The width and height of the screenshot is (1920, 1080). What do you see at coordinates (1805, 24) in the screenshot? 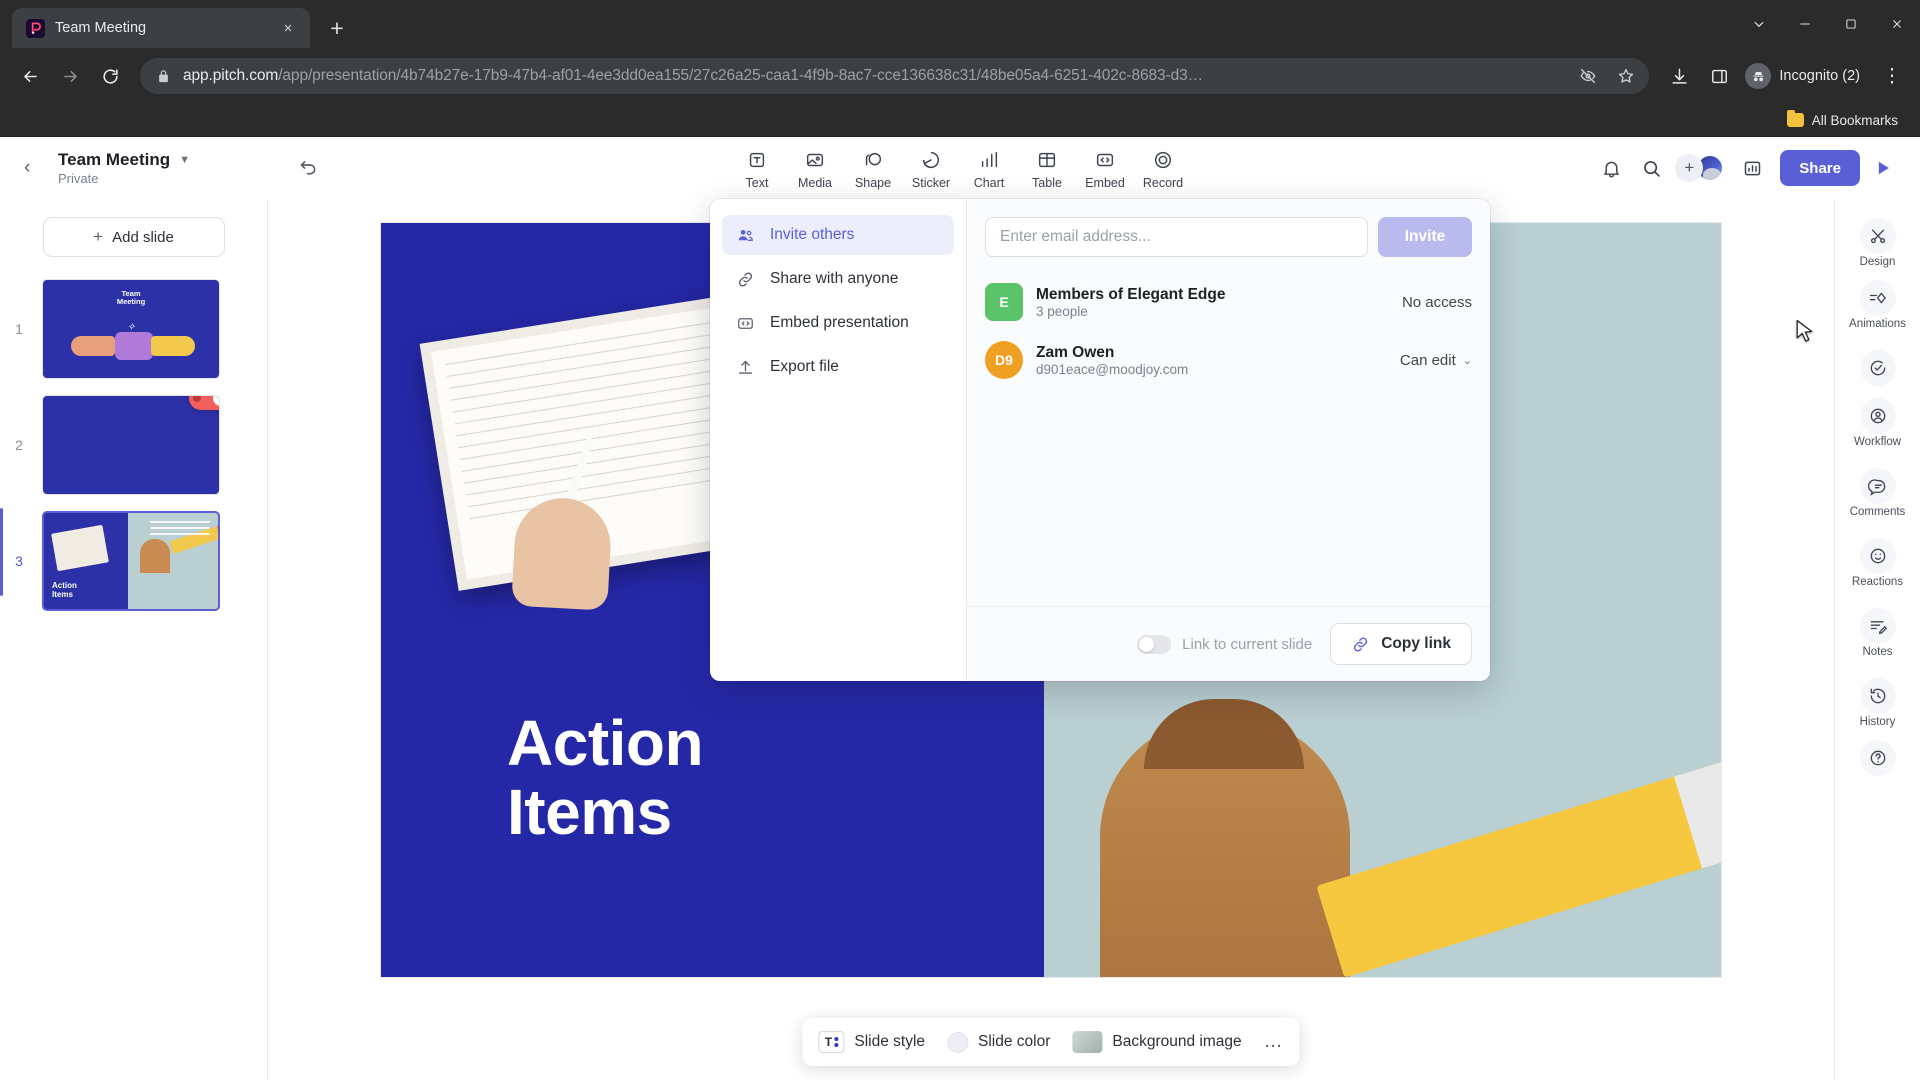
I see `minimize-icon` at bounding box center [1805, 24].